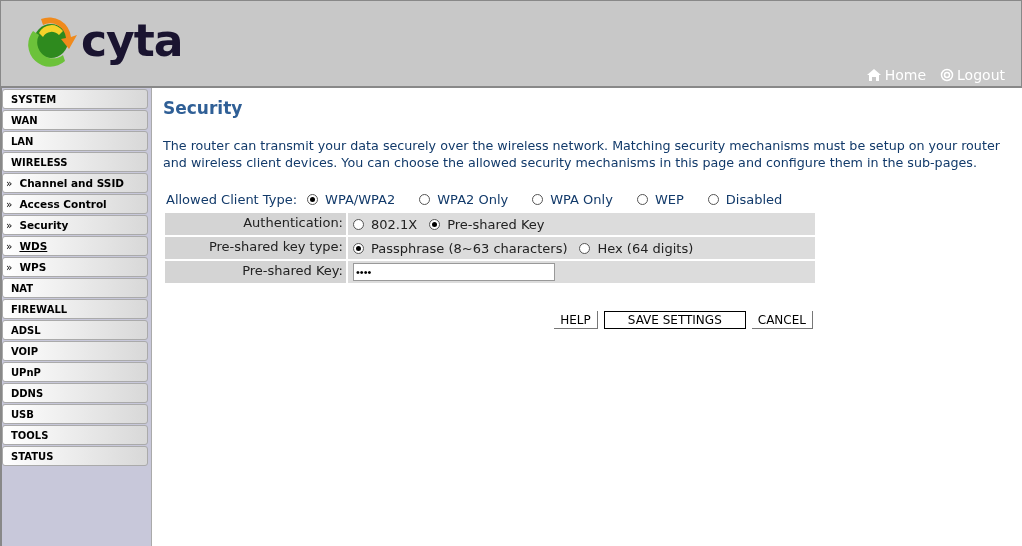  I want to click on field-label: Pre-shared key type:, so click(255, 248).